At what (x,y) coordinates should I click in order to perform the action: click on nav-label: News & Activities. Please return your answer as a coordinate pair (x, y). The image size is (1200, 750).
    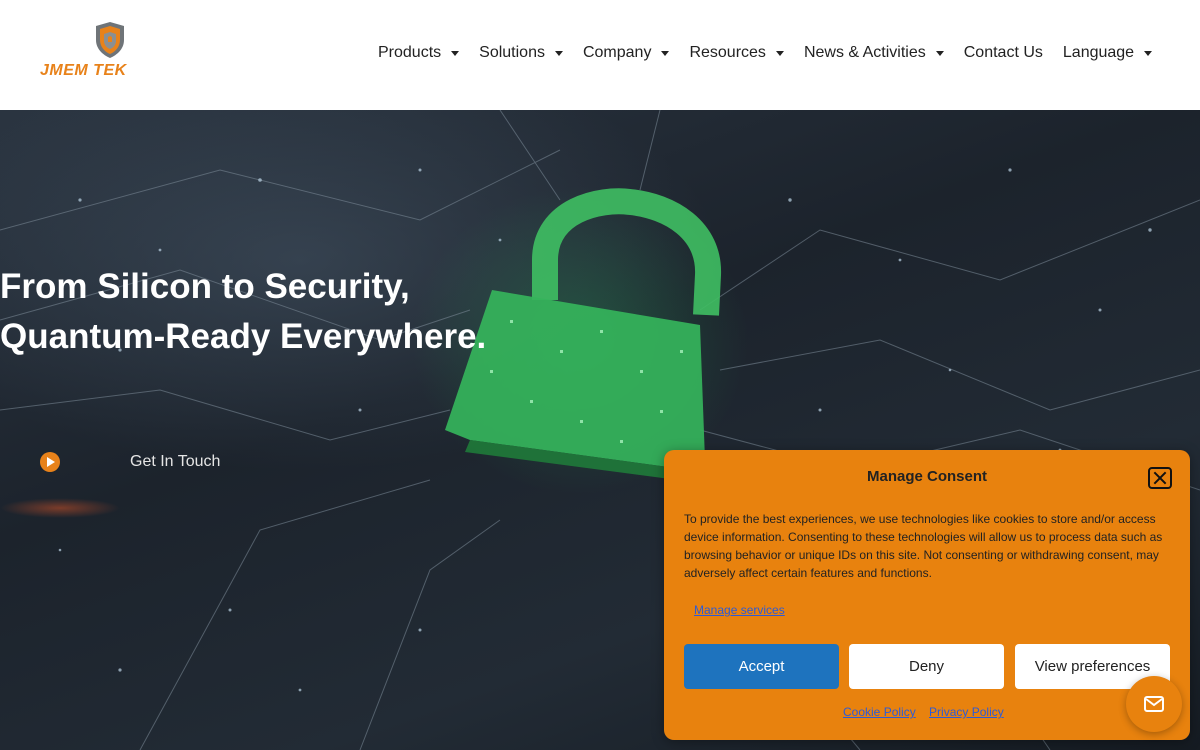
    Looking at the image, I should click on (864, 52).